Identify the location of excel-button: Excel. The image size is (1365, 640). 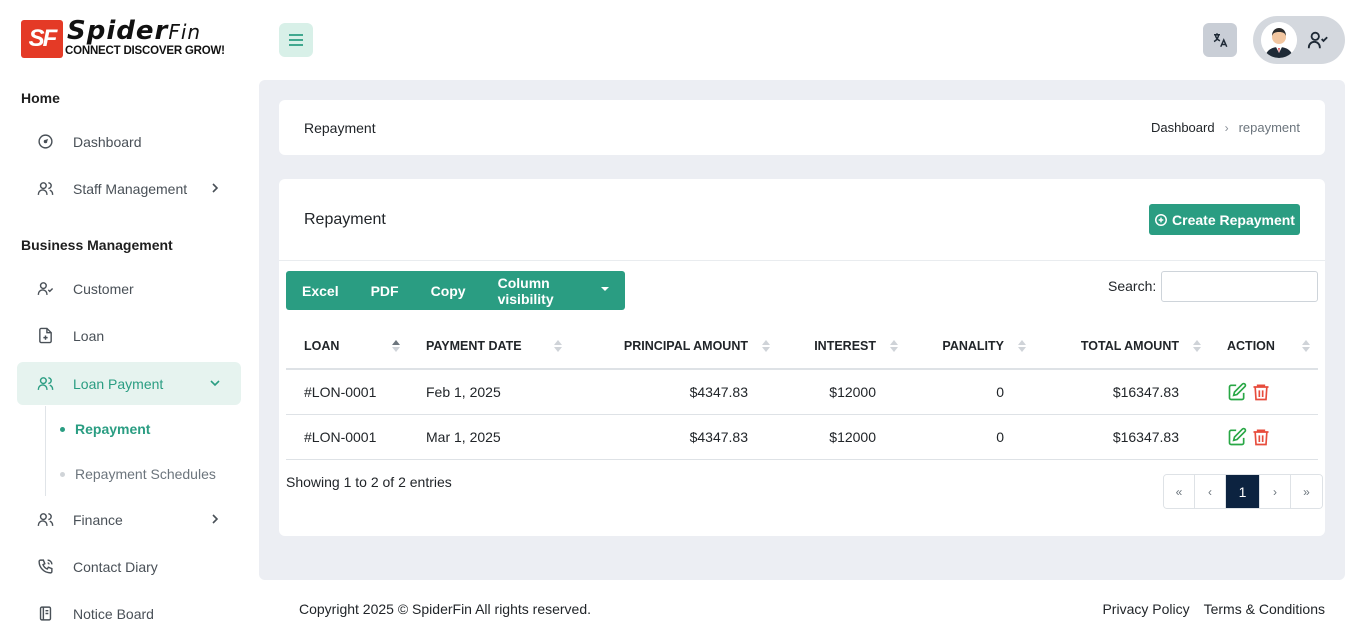
(320, 290).